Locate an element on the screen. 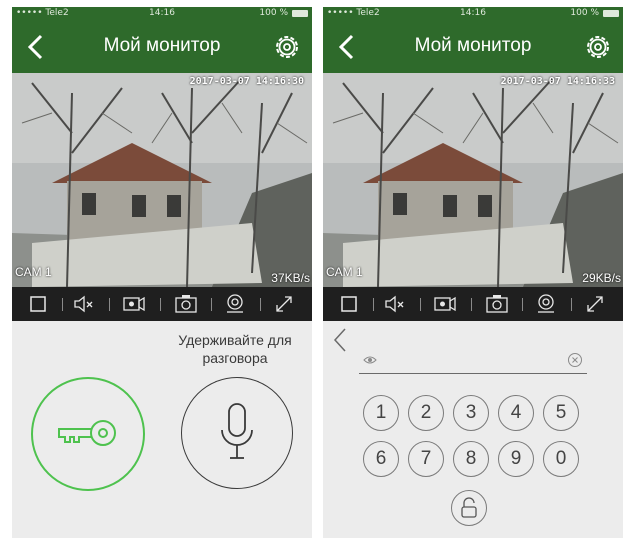 The image size is (630, 538). password-field is located at coordinates (473, 360).